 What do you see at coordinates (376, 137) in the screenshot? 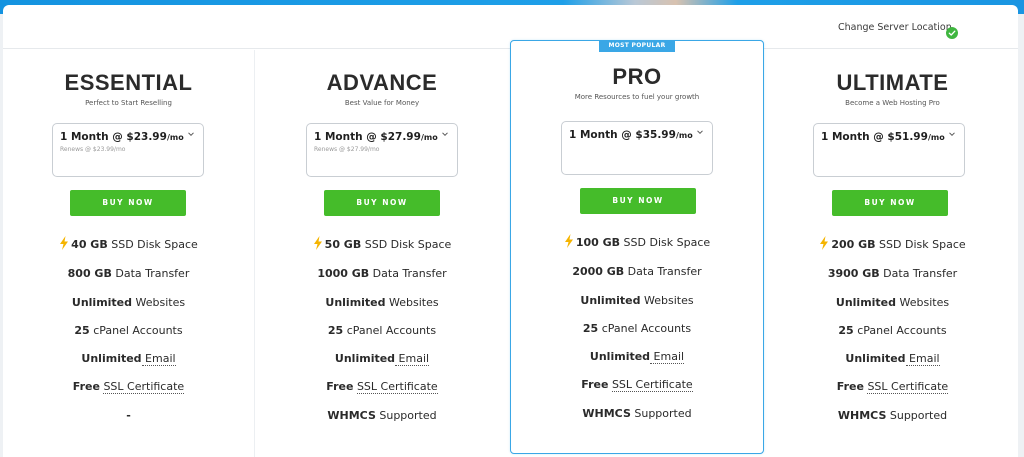
I see `term-price: 1 Month @ $27.99/mo` at bounding box center [376, 137].